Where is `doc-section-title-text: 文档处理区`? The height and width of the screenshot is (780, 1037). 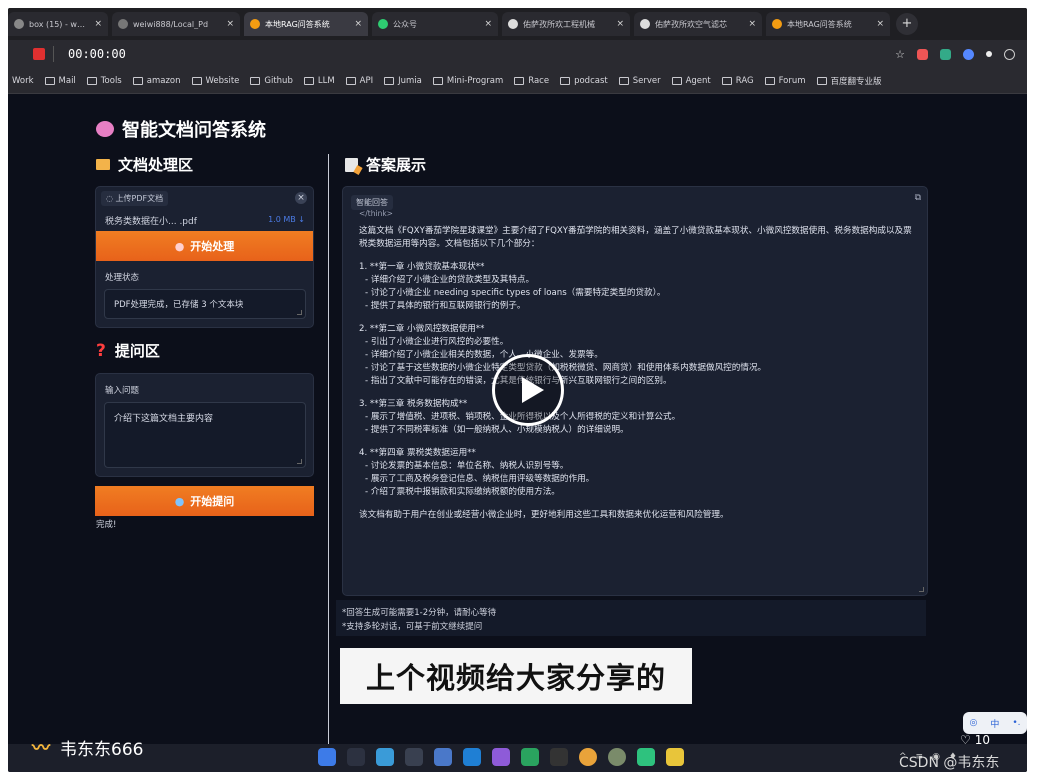
doc-section-title-text: 文档处理区 is located at coordinates (156, 165).